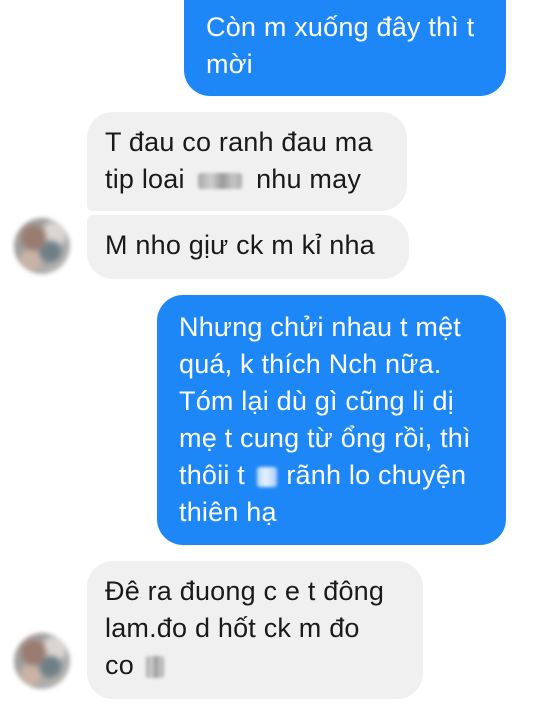 The image size is (540, 712). What do you see at coordinates (316, 401) in the screenshot?
I see `message-text: Tóm lại dù gì cũng li dị` at bounding box center [316, 401].